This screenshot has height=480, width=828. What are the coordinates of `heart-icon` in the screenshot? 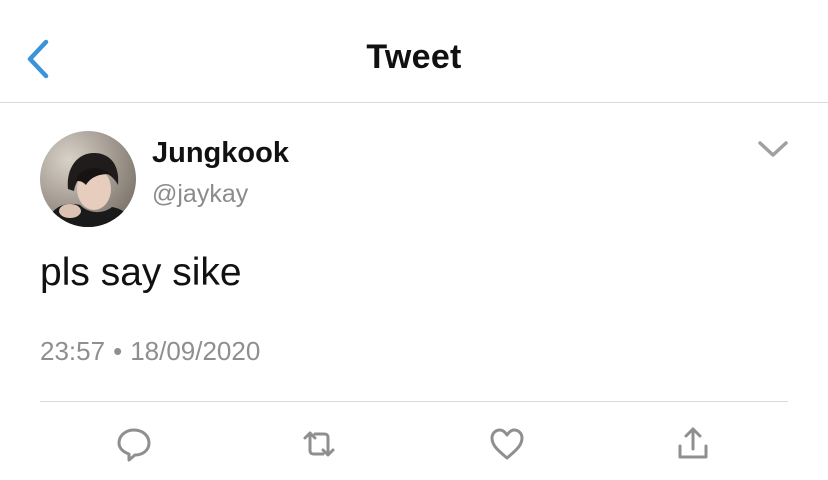 It's located at (507, 444).